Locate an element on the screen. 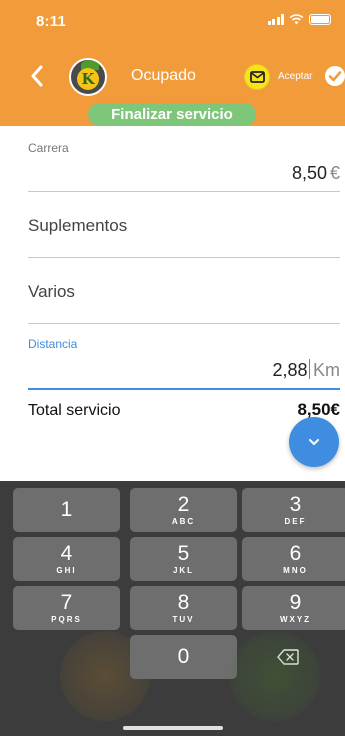 This screenshot has width=345, height=736. backspace-icon is located at coordinates (288, 657).